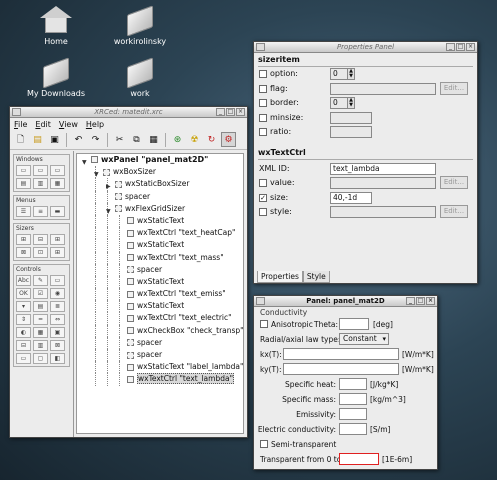  What do you see at coordinates (264, 444) in the screenshot?
I see `semi-checkbox` at bounding box center [264, 444].